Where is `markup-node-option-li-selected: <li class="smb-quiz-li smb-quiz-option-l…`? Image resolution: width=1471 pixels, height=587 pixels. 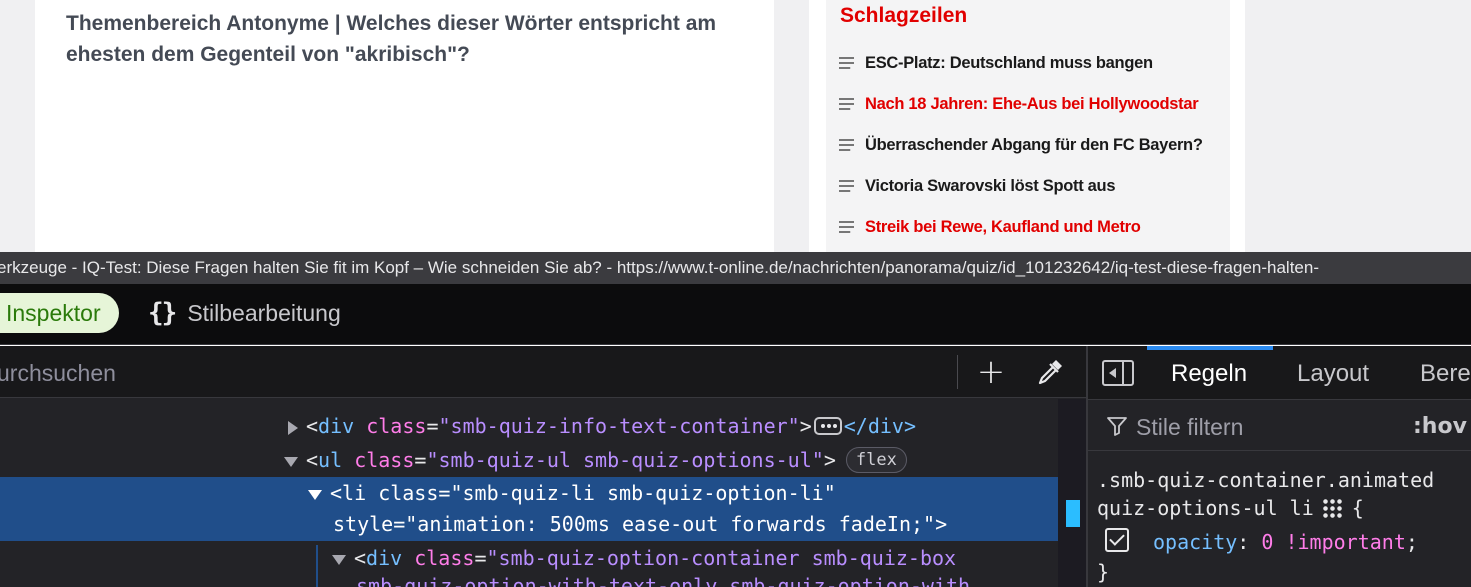 markup-node-option-li-selected: <li class="smb-quiz-li smb-quiz-option-l… is located at coordinates (529, 509).